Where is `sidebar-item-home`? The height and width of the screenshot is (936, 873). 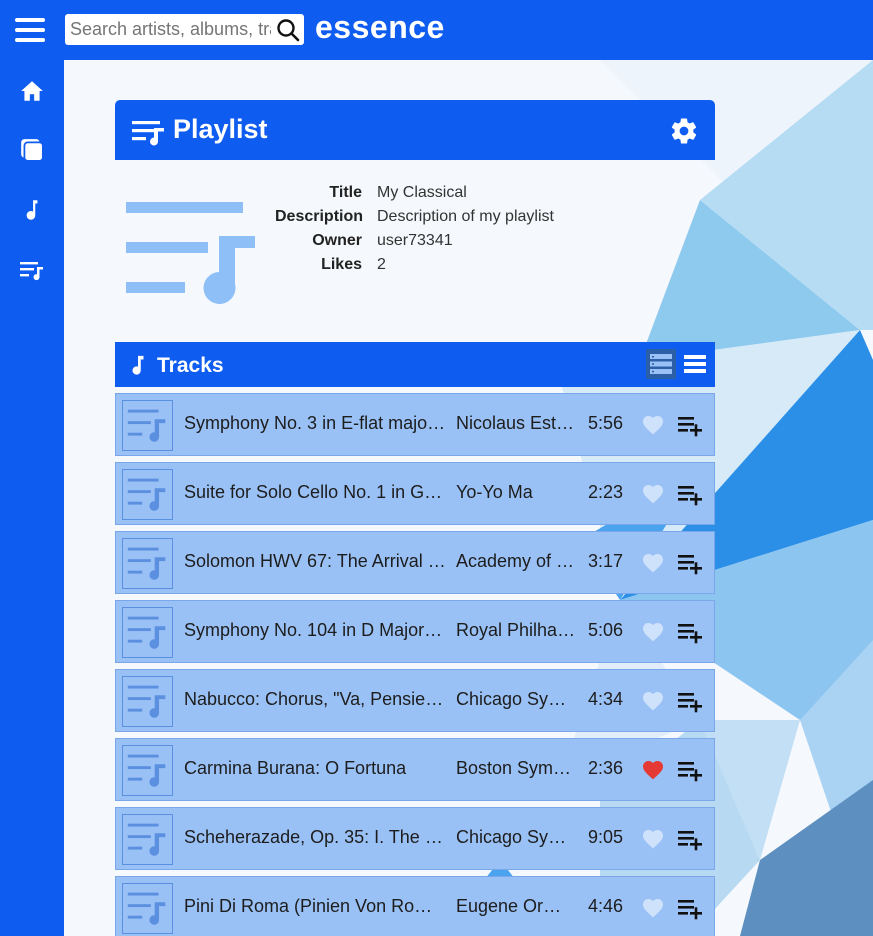
sidebar-item-home is located at coordinates (32, 91).